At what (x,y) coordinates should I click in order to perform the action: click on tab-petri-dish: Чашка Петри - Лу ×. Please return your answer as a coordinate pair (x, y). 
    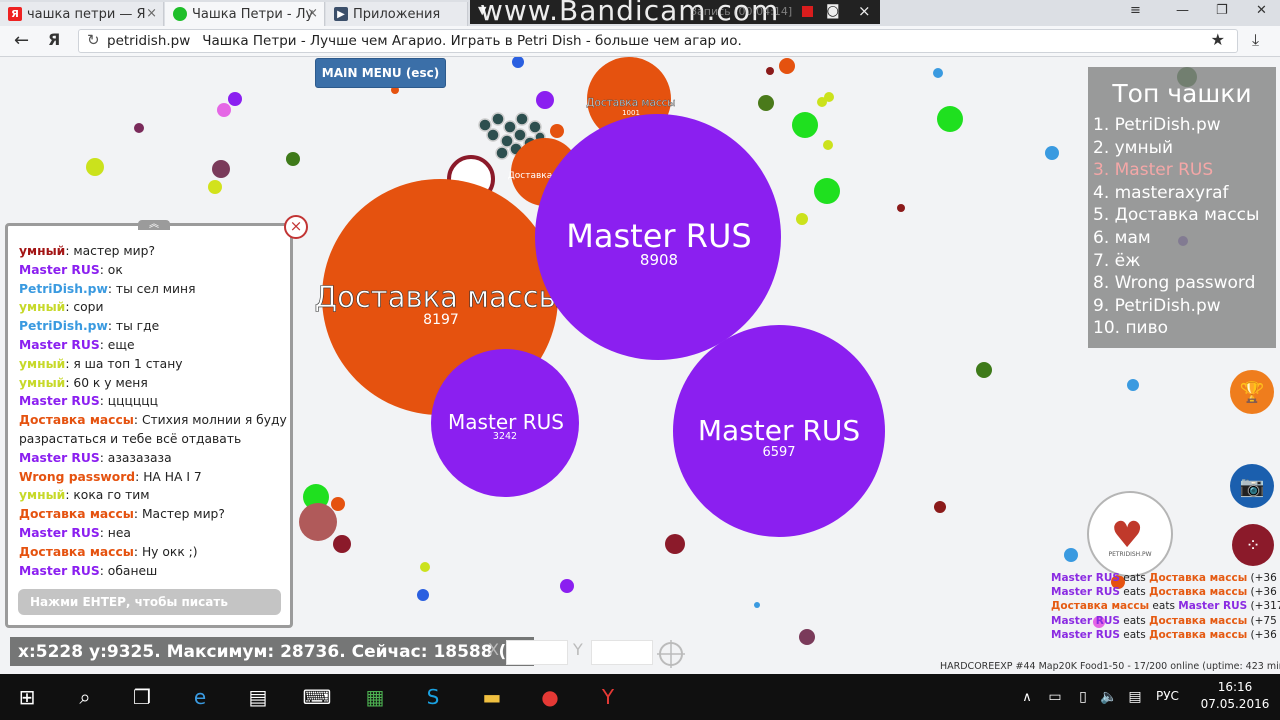
    Looking at the image, I should click on (245, 14).